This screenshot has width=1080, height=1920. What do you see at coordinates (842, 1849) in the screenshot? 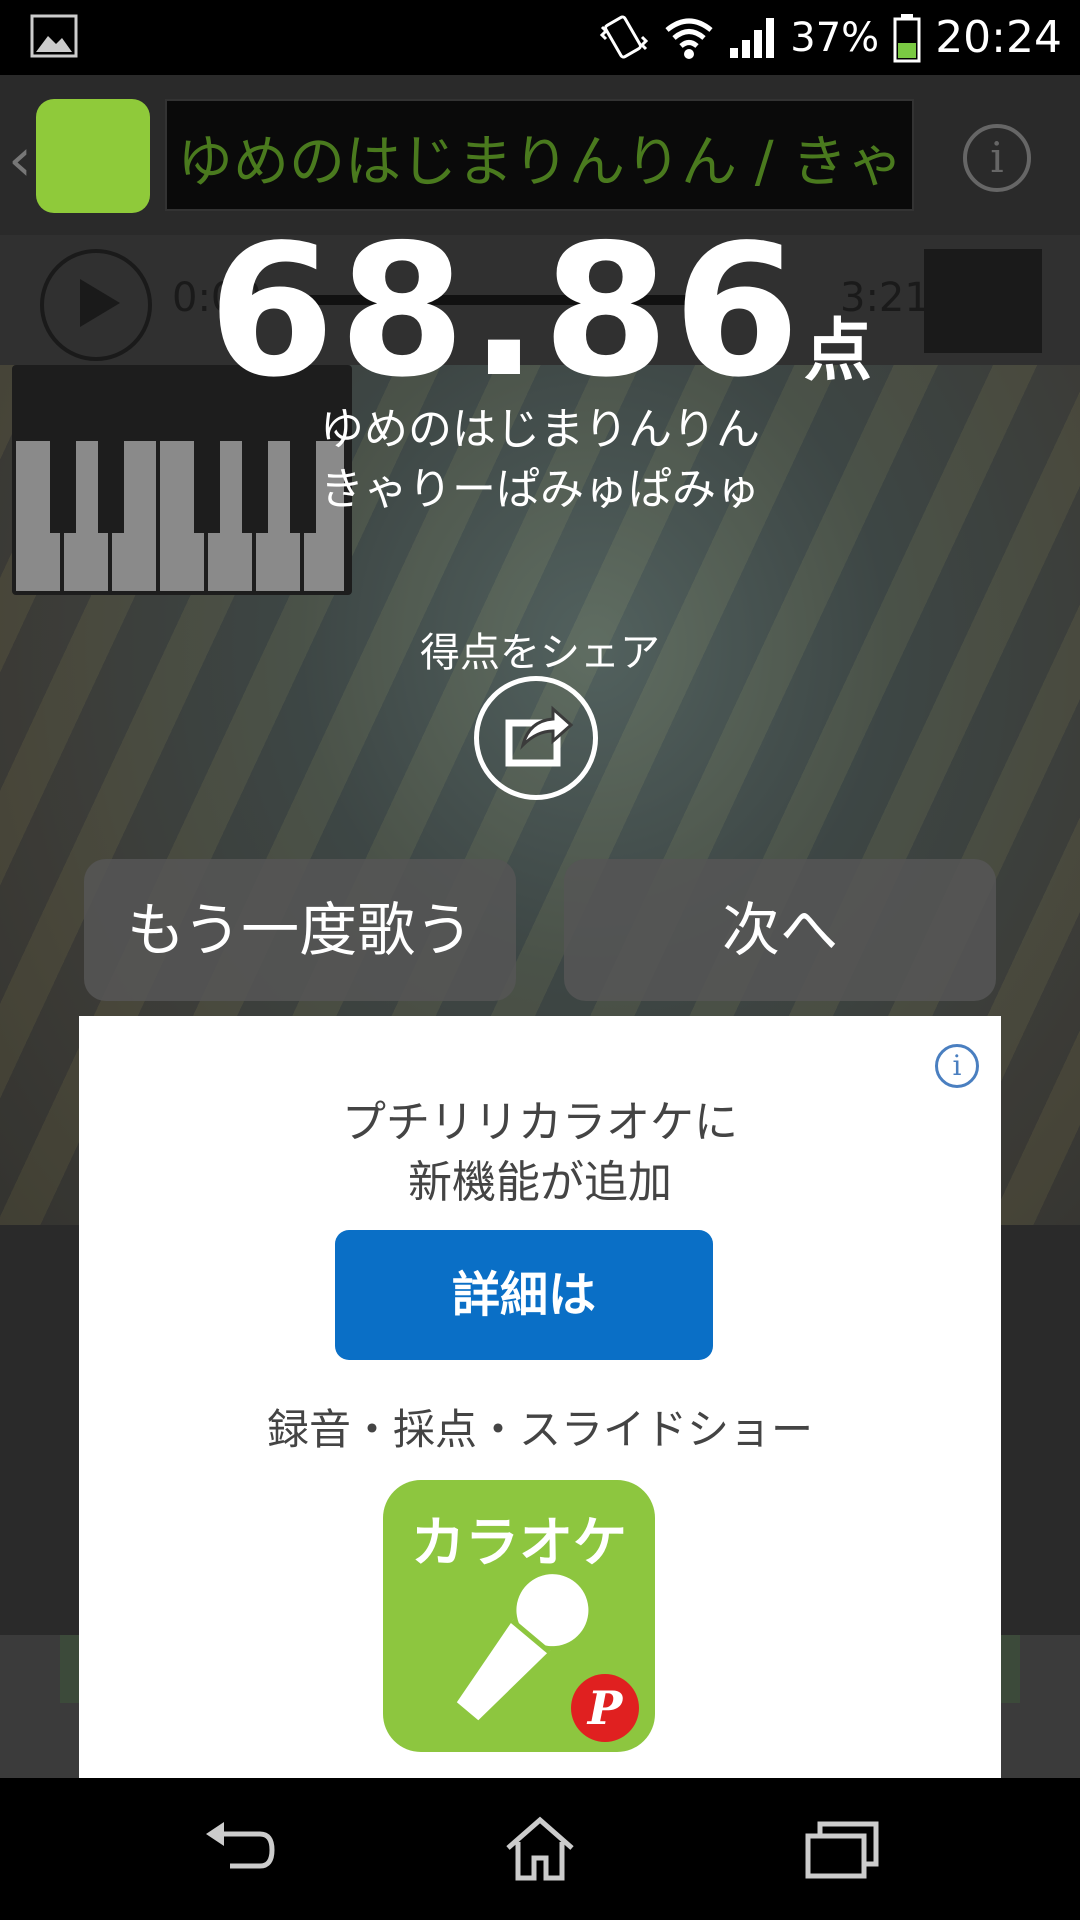
I see `recents-icon` at bounding box center [842, 1849].